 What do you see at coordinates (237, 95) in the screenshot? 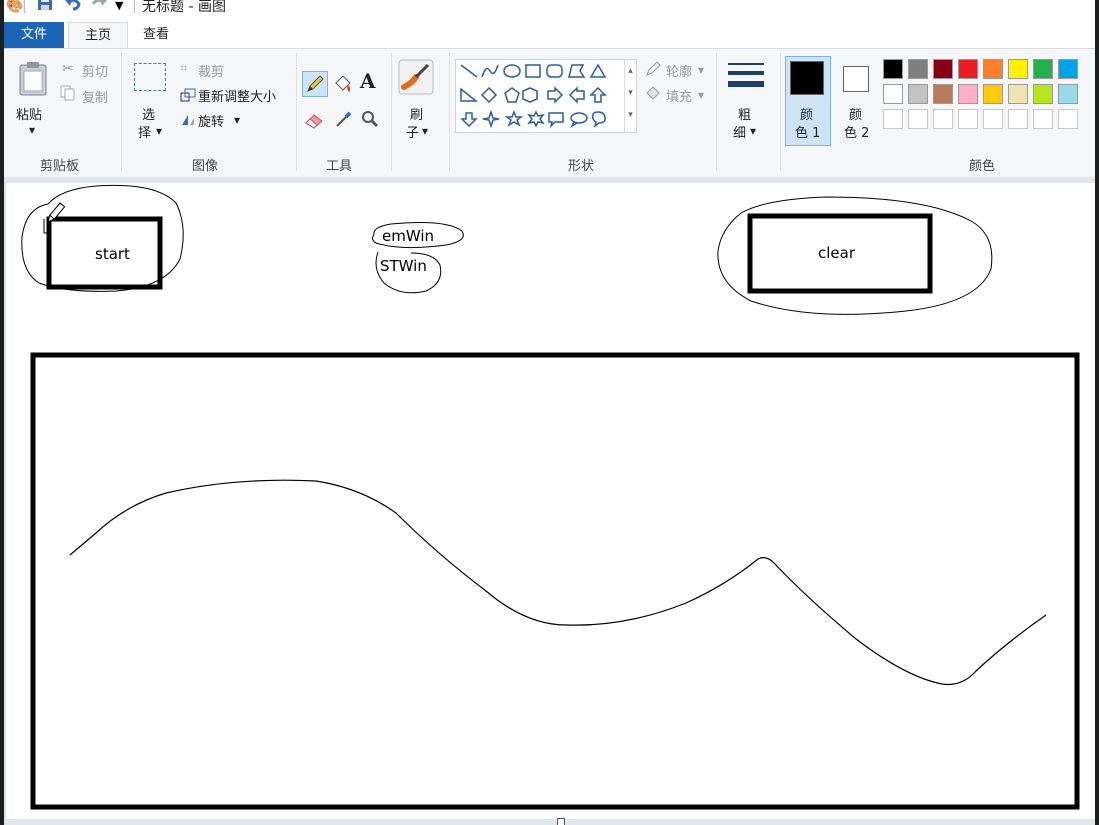
I see `resize-label: 重新调整大小` at bounding box center [237, 95].